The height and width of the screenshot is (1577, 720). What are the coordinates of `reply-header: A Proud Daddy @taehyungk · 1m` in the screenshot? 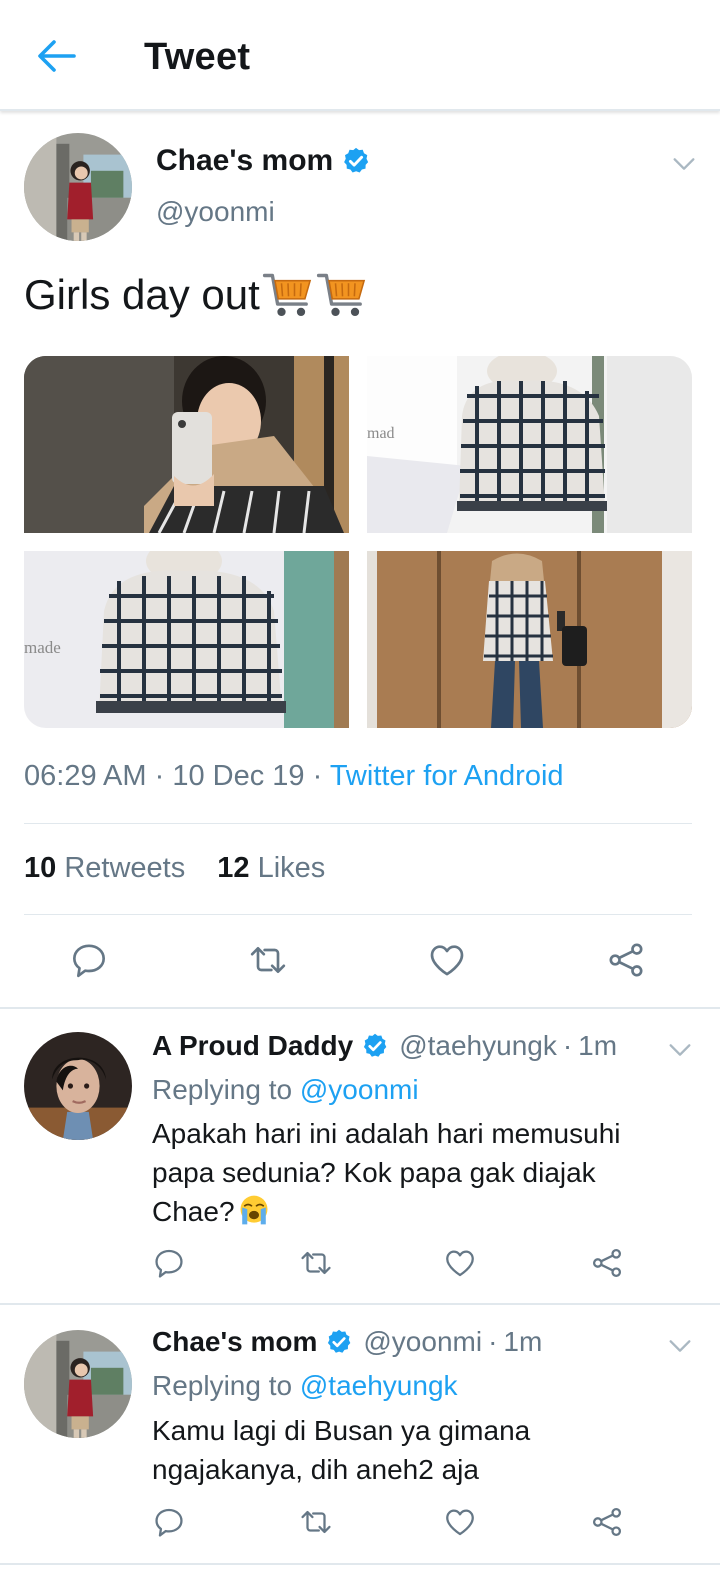 It's located at (384, 1046).